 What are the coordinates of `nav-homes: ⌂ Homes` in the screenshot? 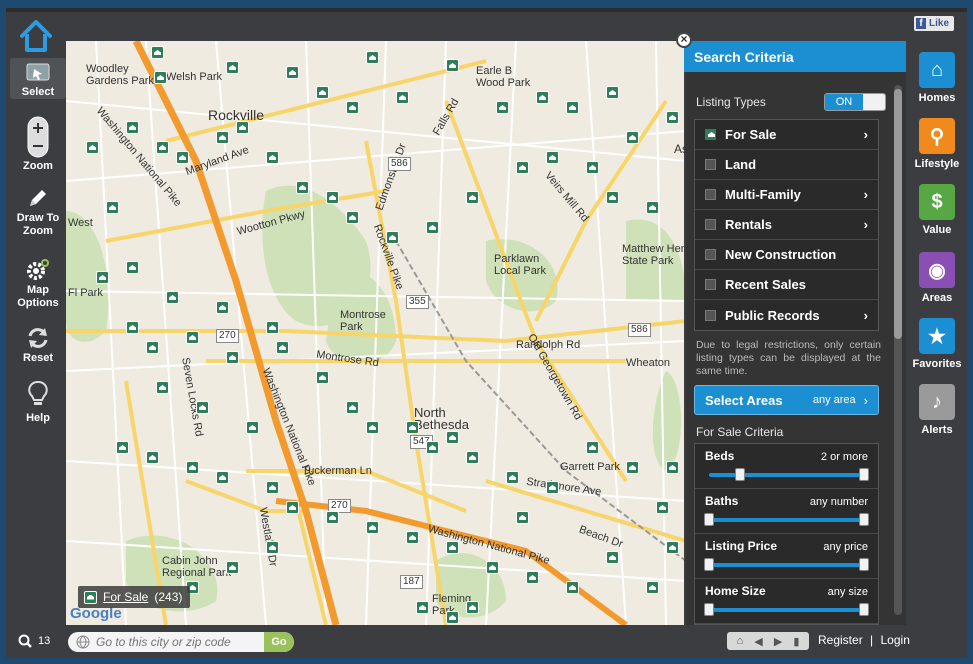 It's located at (937, 78).